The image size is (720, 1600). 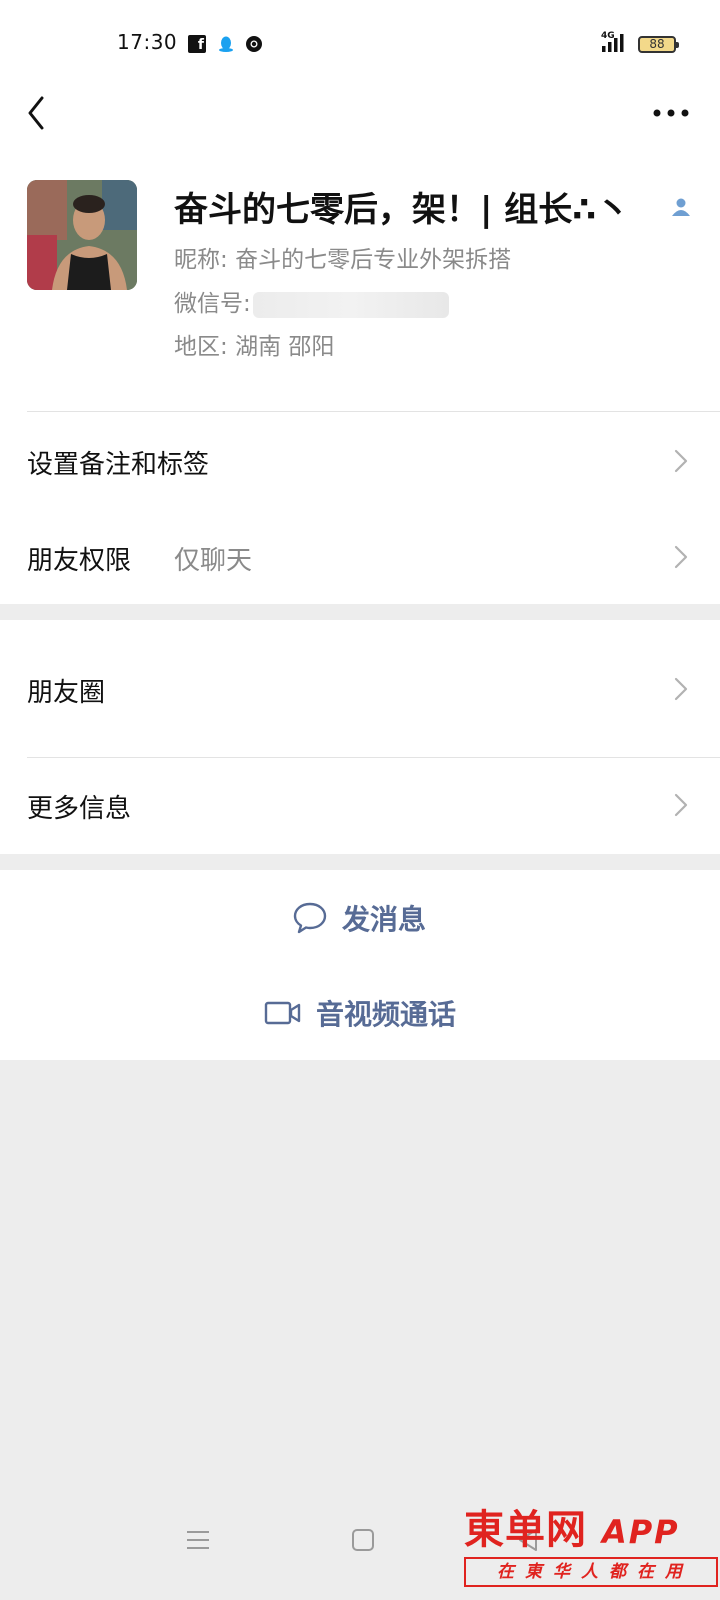 I want to click on wechat-id-line: 微信号:, so click(x=311, y=301).